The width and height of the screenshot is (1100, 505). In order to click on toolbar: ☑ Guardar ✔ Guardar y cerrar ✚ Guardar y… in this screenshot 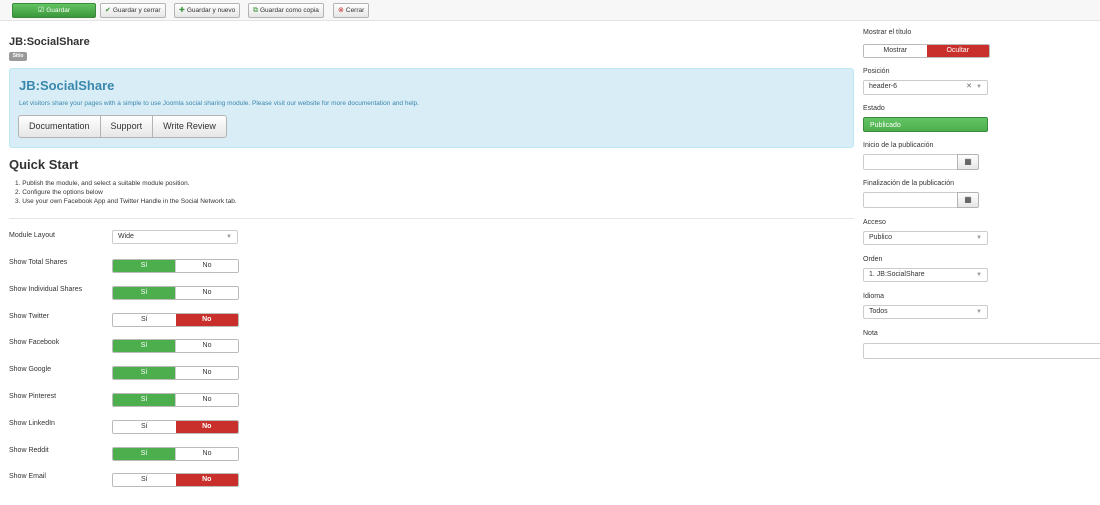, I will do `click(550, 10)`.